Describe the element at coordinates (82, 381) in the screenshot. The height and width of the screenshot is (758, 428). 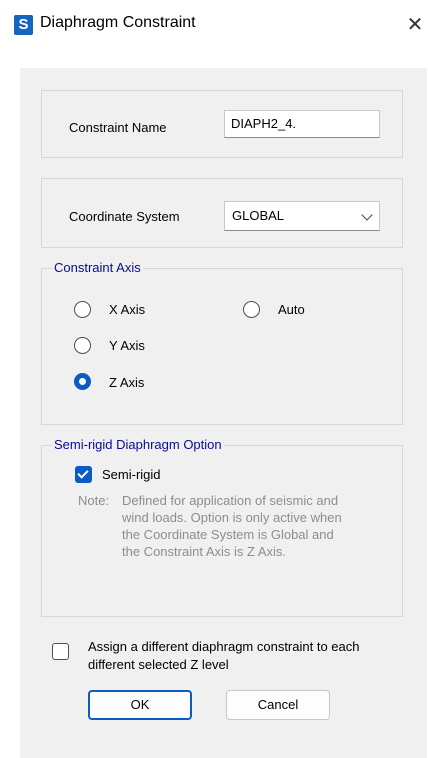
I see `z-axis-radio` at that location.